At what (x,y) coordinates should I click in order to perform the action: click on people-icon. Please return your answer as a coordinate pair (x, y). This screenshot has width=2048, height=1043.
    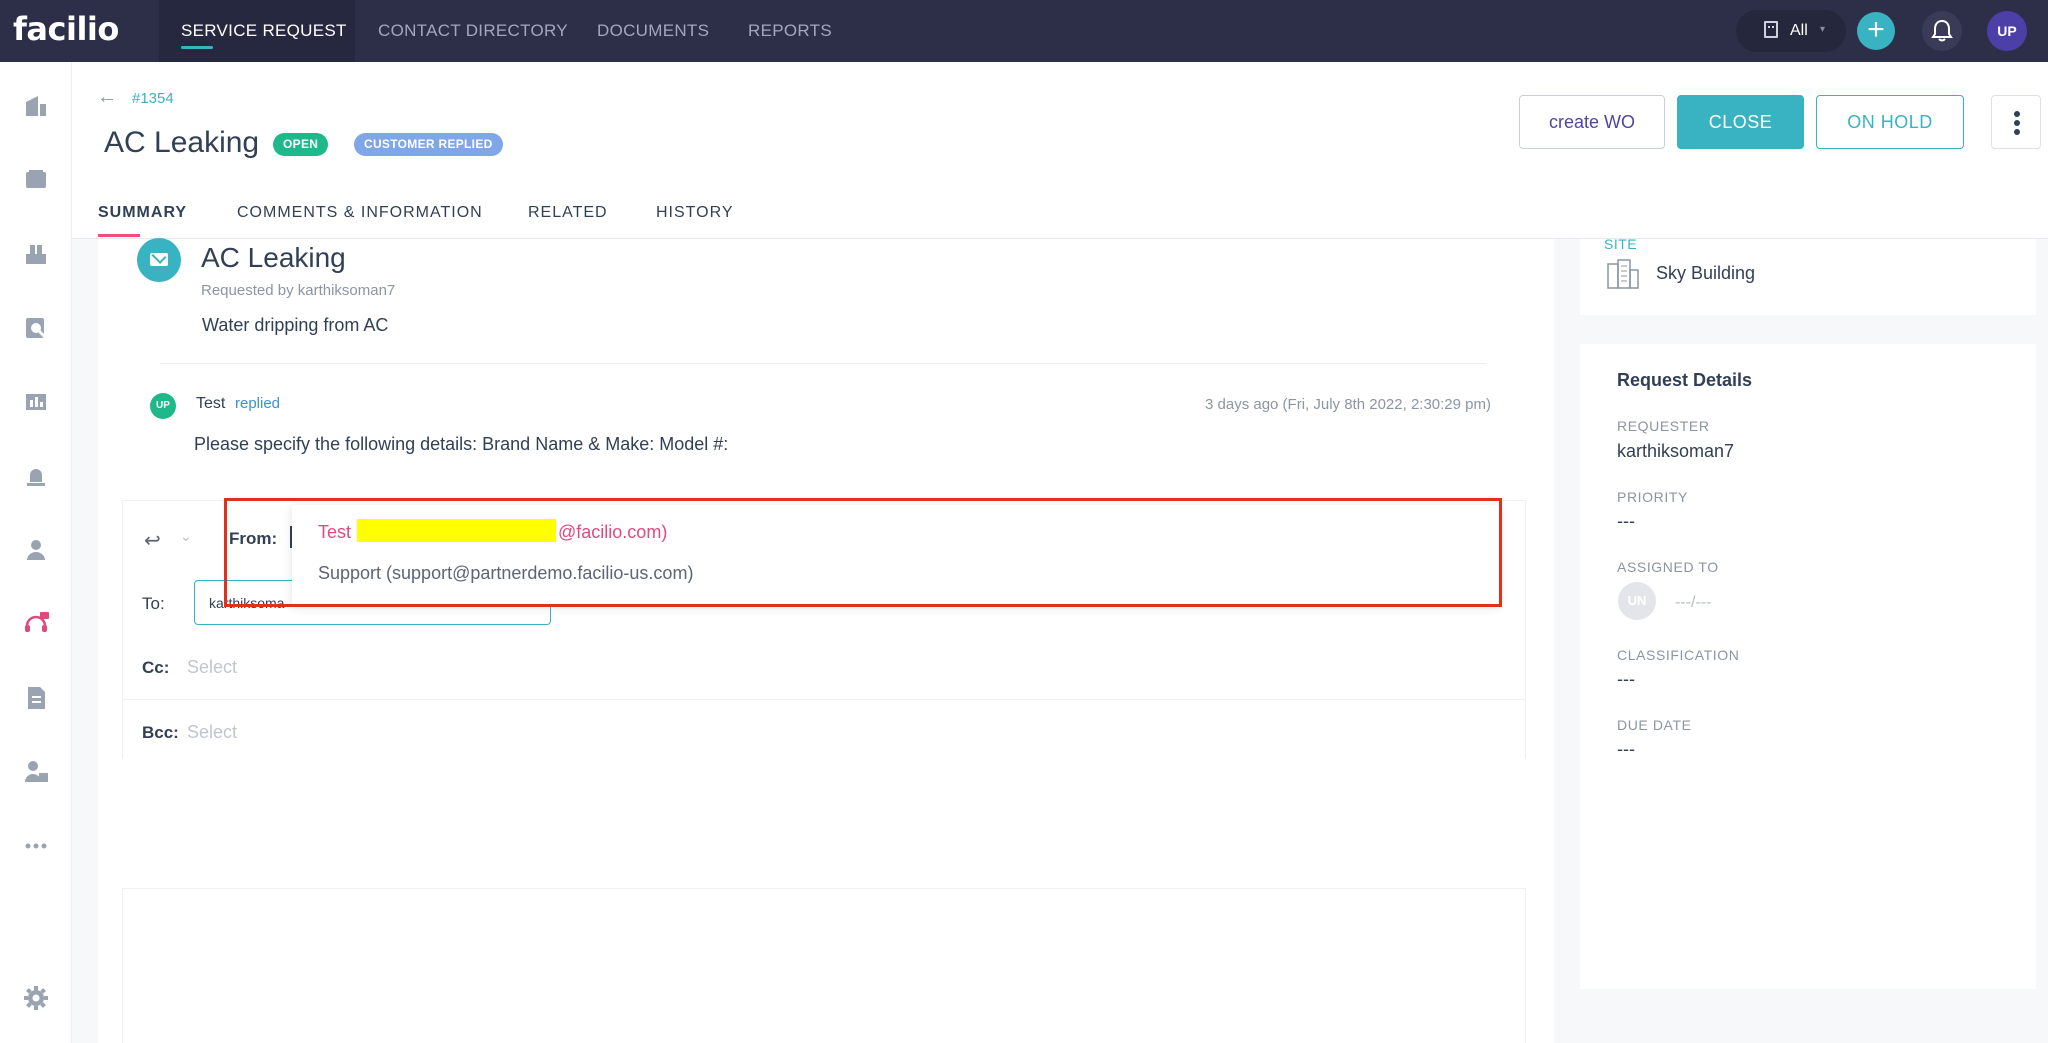
    Looking at the image, I should click on (36, 550).